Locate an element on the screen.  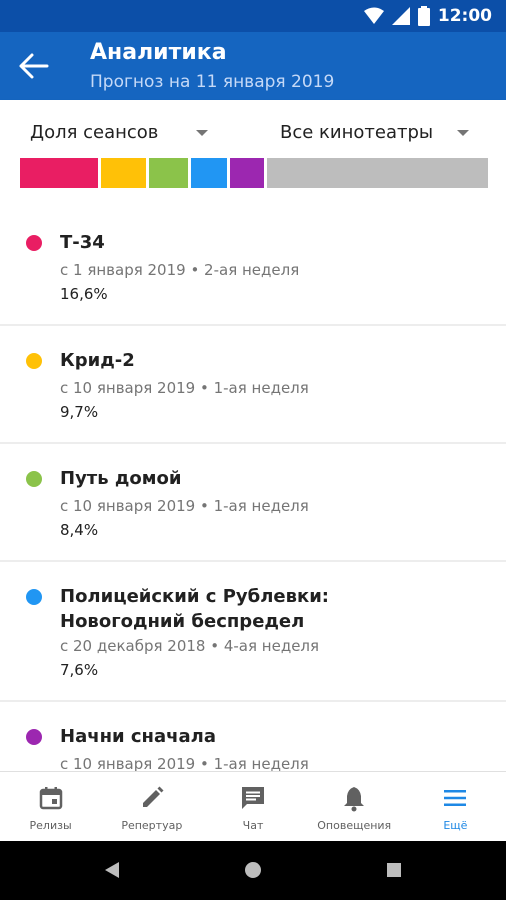
item-title: Т-34 is located at coordinates (82, 242).